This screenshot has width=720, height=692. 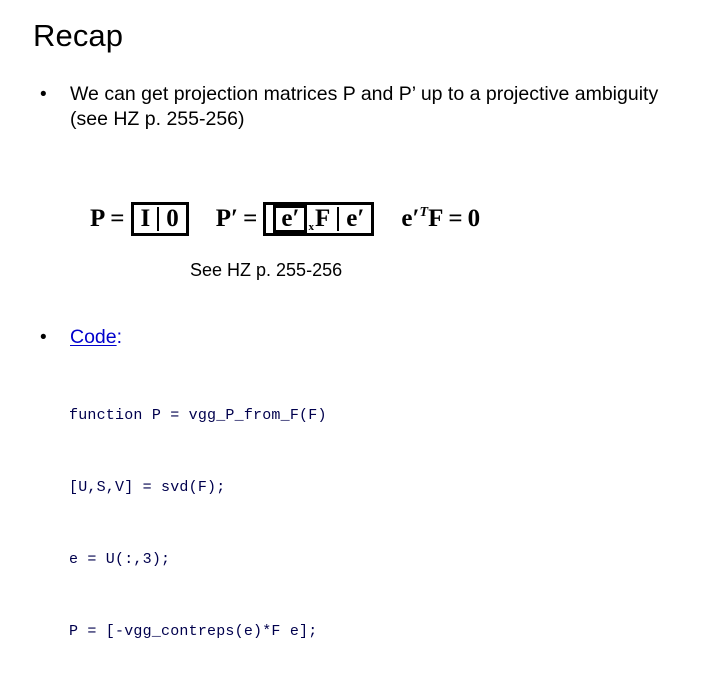 I want to click on code-line: [U,S,V] = svd(F);, so click(x=147, y=487).